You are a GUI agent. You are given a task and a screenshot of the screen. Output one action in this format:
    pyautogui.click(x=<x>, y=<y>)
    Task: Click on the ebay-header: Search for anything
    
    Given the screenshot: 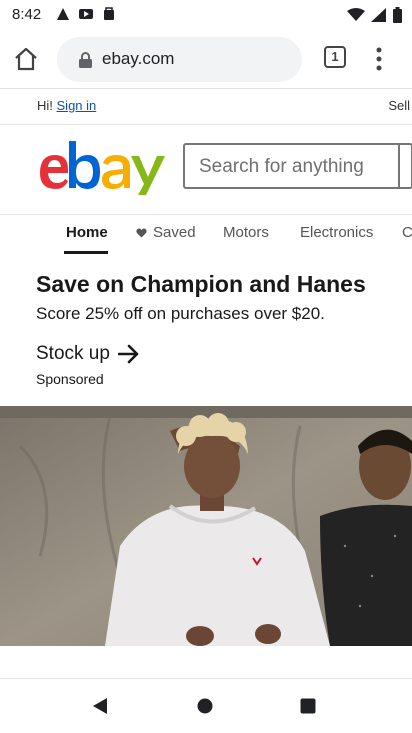 What is the action you would take?
    pyautogui.click(x=206, y=170)
    